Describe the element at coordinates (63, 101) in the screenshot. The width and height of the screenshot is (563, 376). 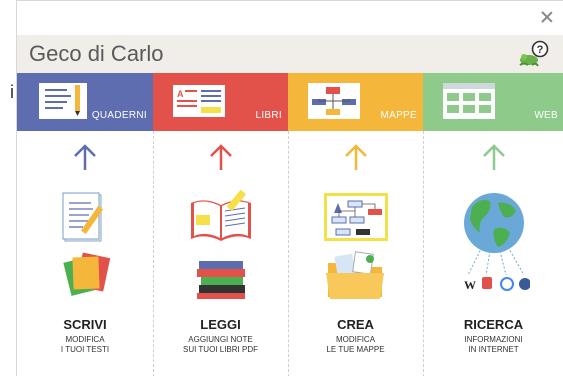
I see `notebook-icon` at that location.